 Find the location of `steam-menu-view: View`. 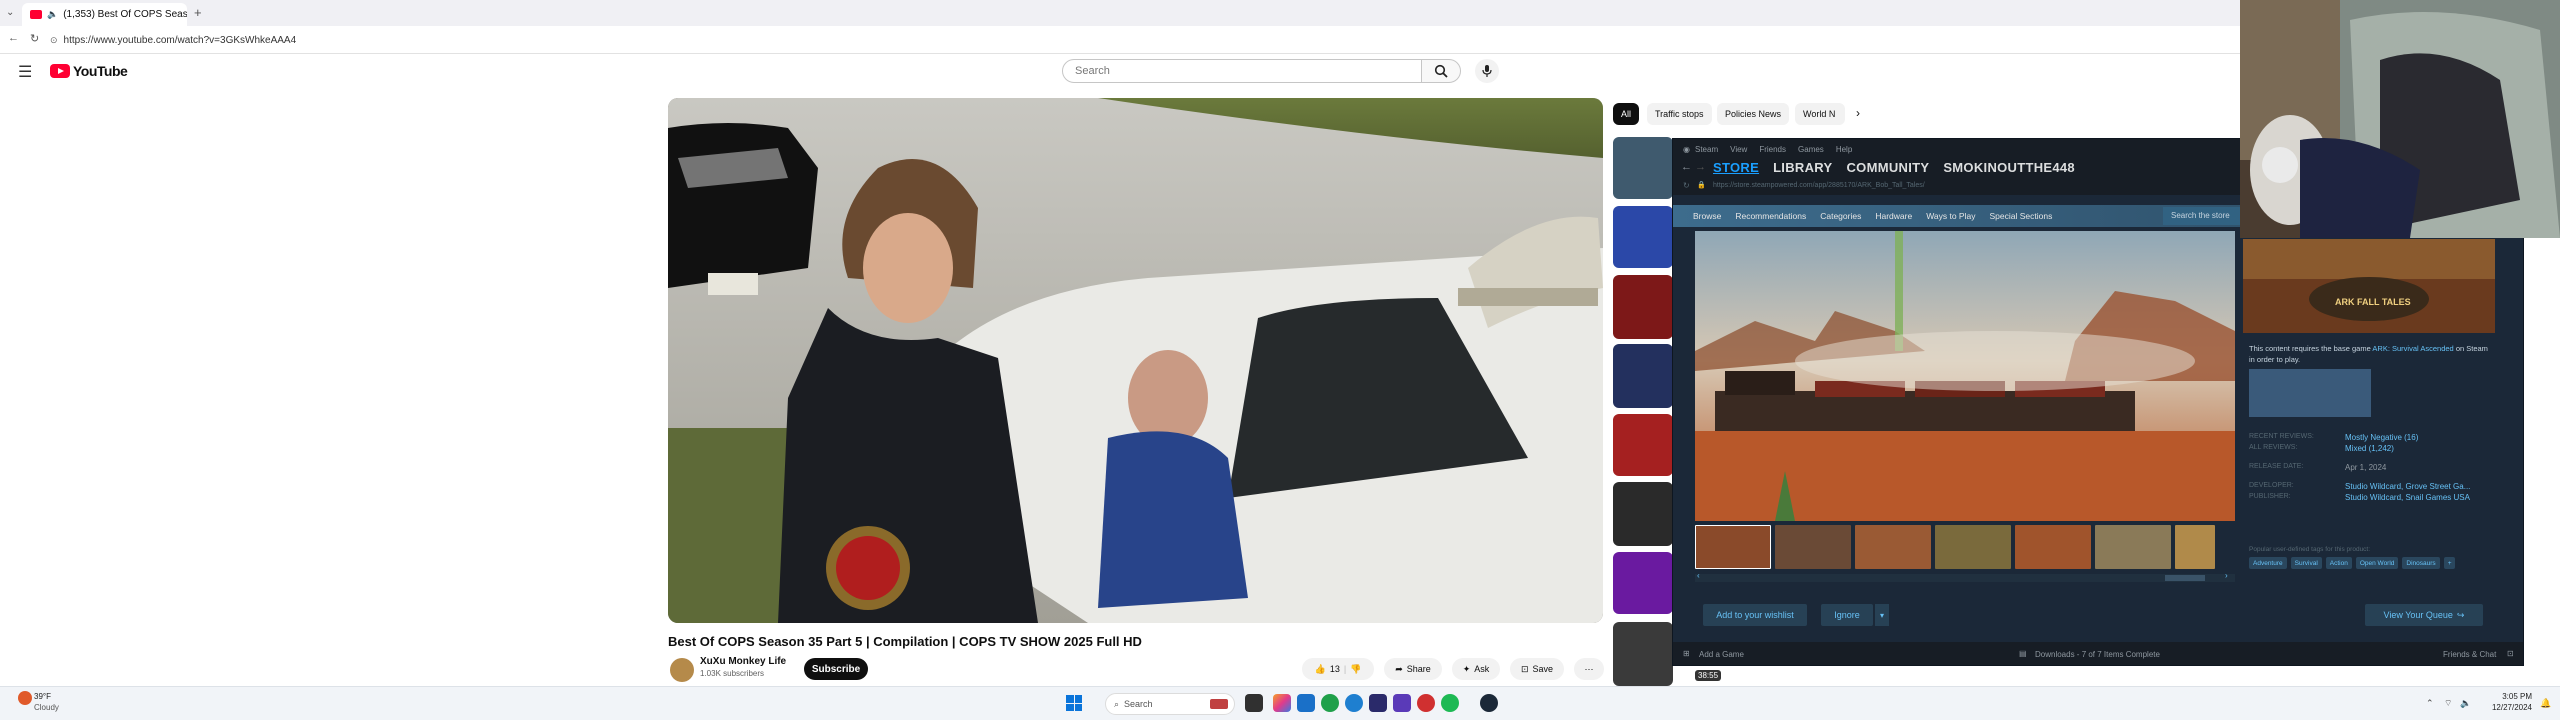

steam-menu-view: View is located at coordinates (1738, 149).